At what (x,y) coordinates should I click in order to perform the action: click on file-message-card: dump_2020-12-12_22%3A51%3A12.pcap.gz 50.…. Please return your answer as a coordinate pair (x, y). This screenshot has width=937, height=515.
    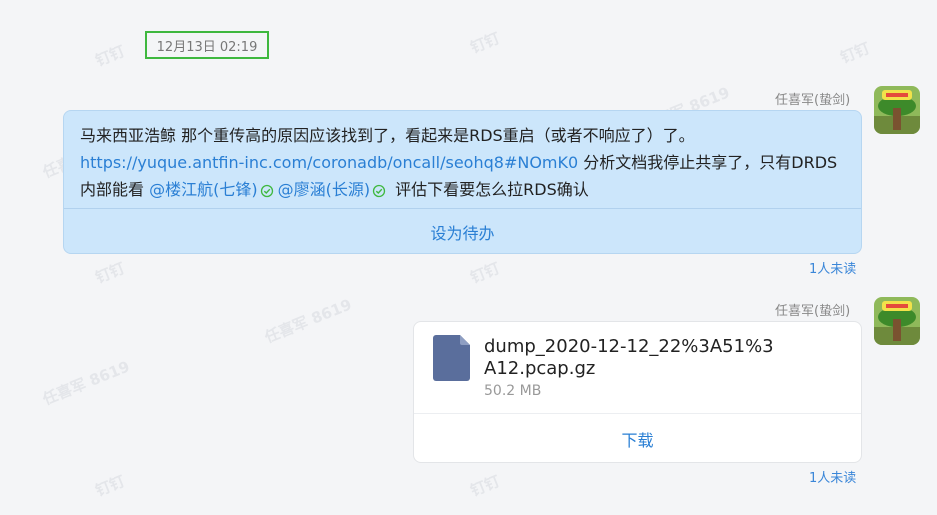
    Looking at the image, I should click on (637, 392).